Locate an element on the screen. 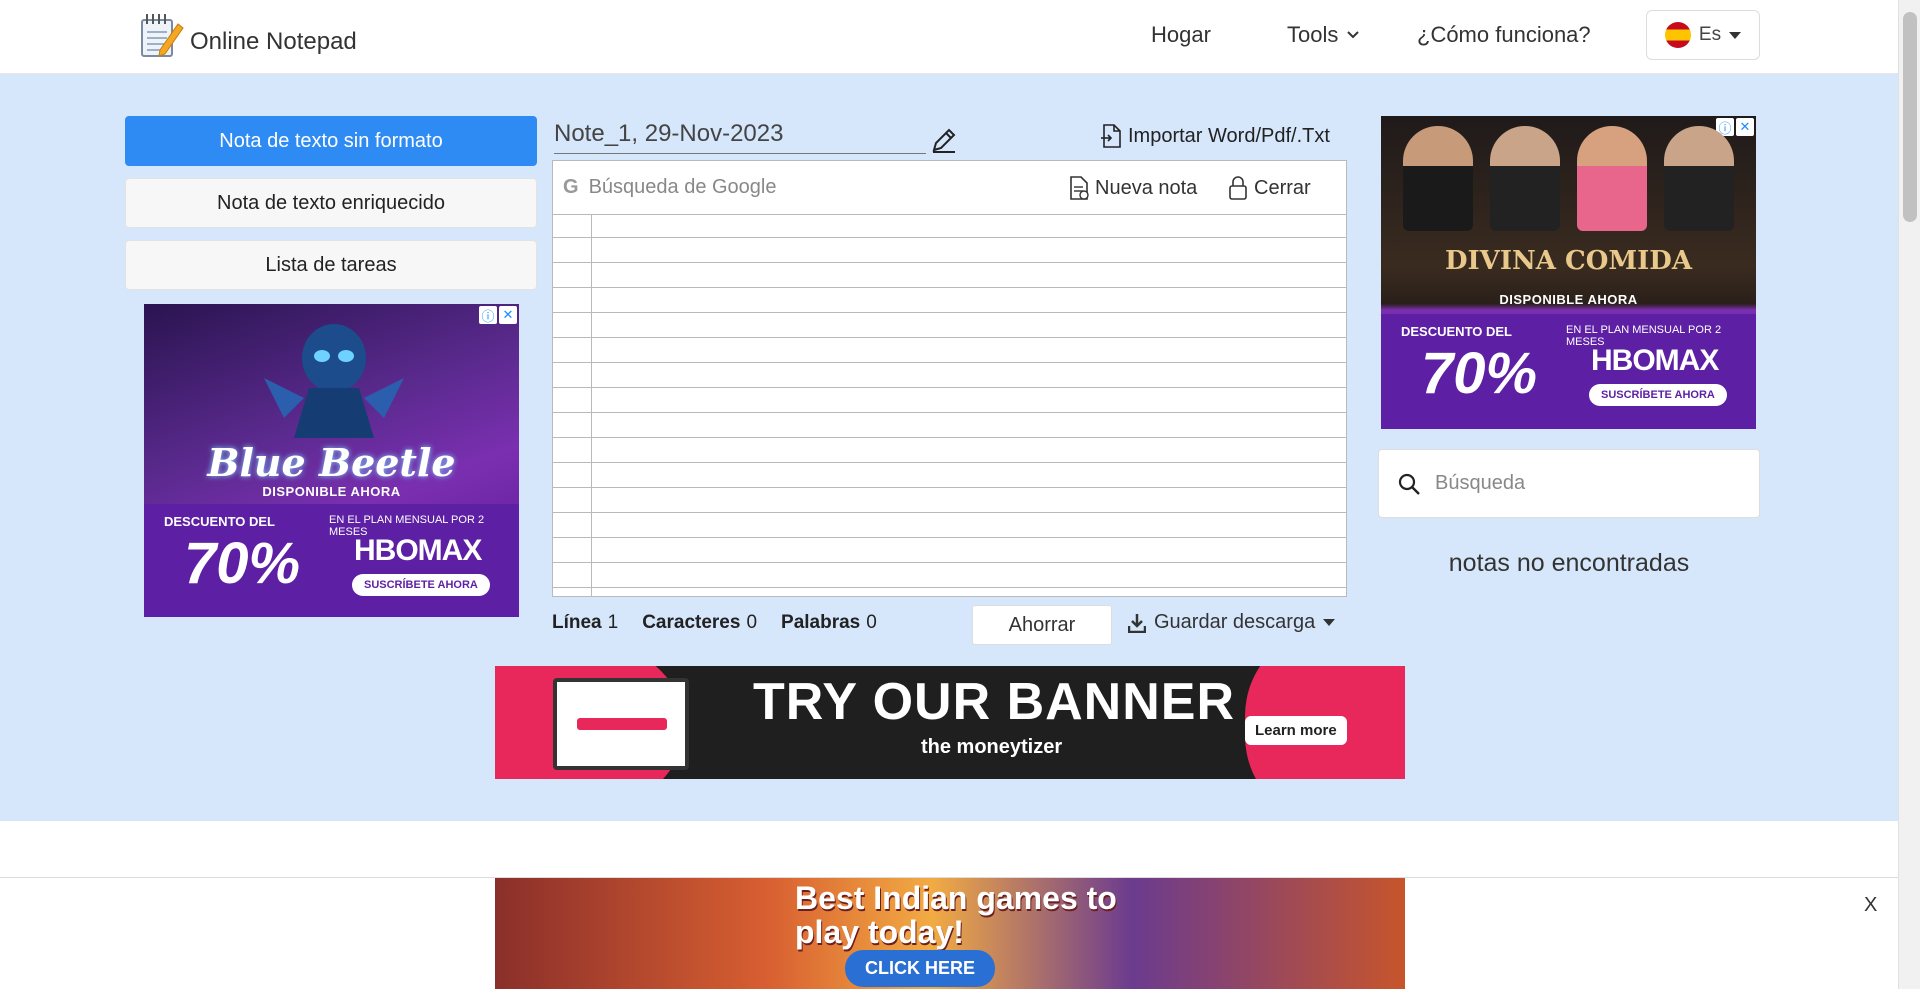  sidebar-item-rich-text: Nota de texto enriquecido is located at coordinates (331, 203).